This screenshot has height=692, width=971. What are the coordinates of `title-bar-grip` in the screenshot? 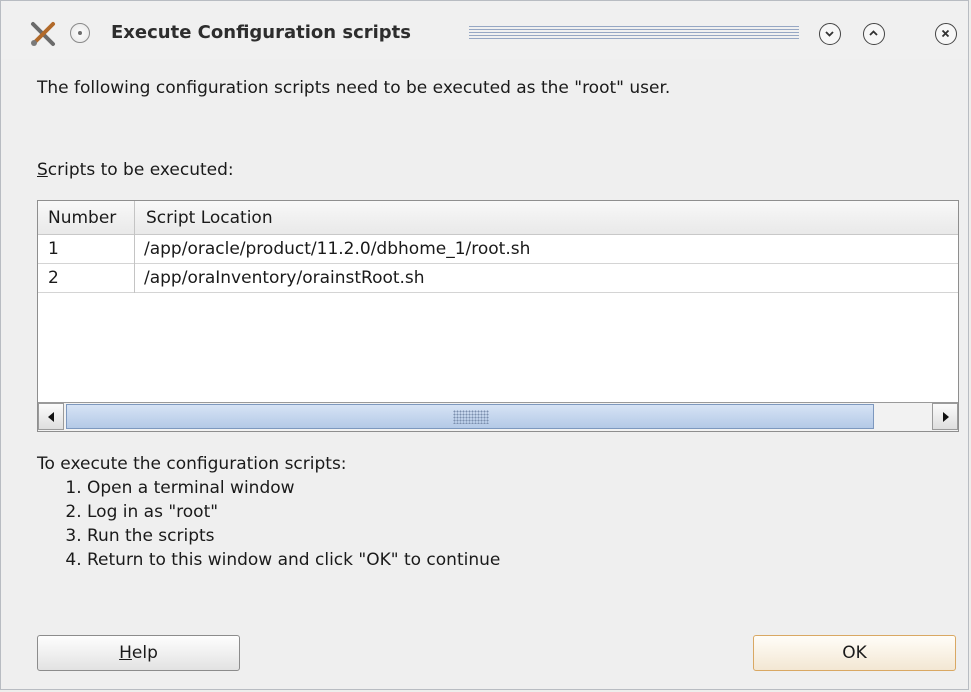 It's located at (634, 33).